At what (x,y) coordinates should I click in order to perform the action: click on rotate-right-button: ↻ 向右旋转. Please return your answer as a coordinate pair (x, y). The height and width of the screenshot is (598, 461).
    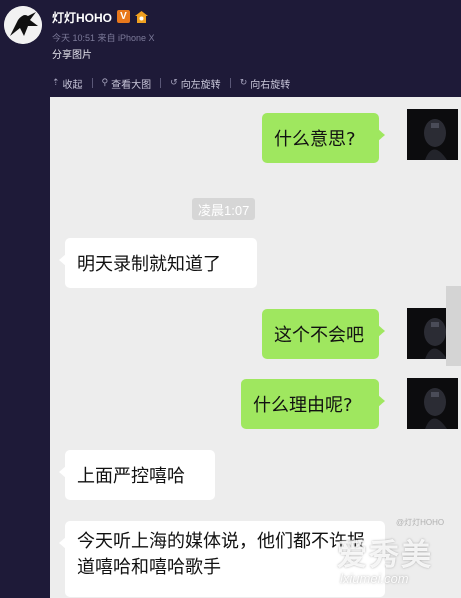
    Looking at the image, I should click on (265, 83).